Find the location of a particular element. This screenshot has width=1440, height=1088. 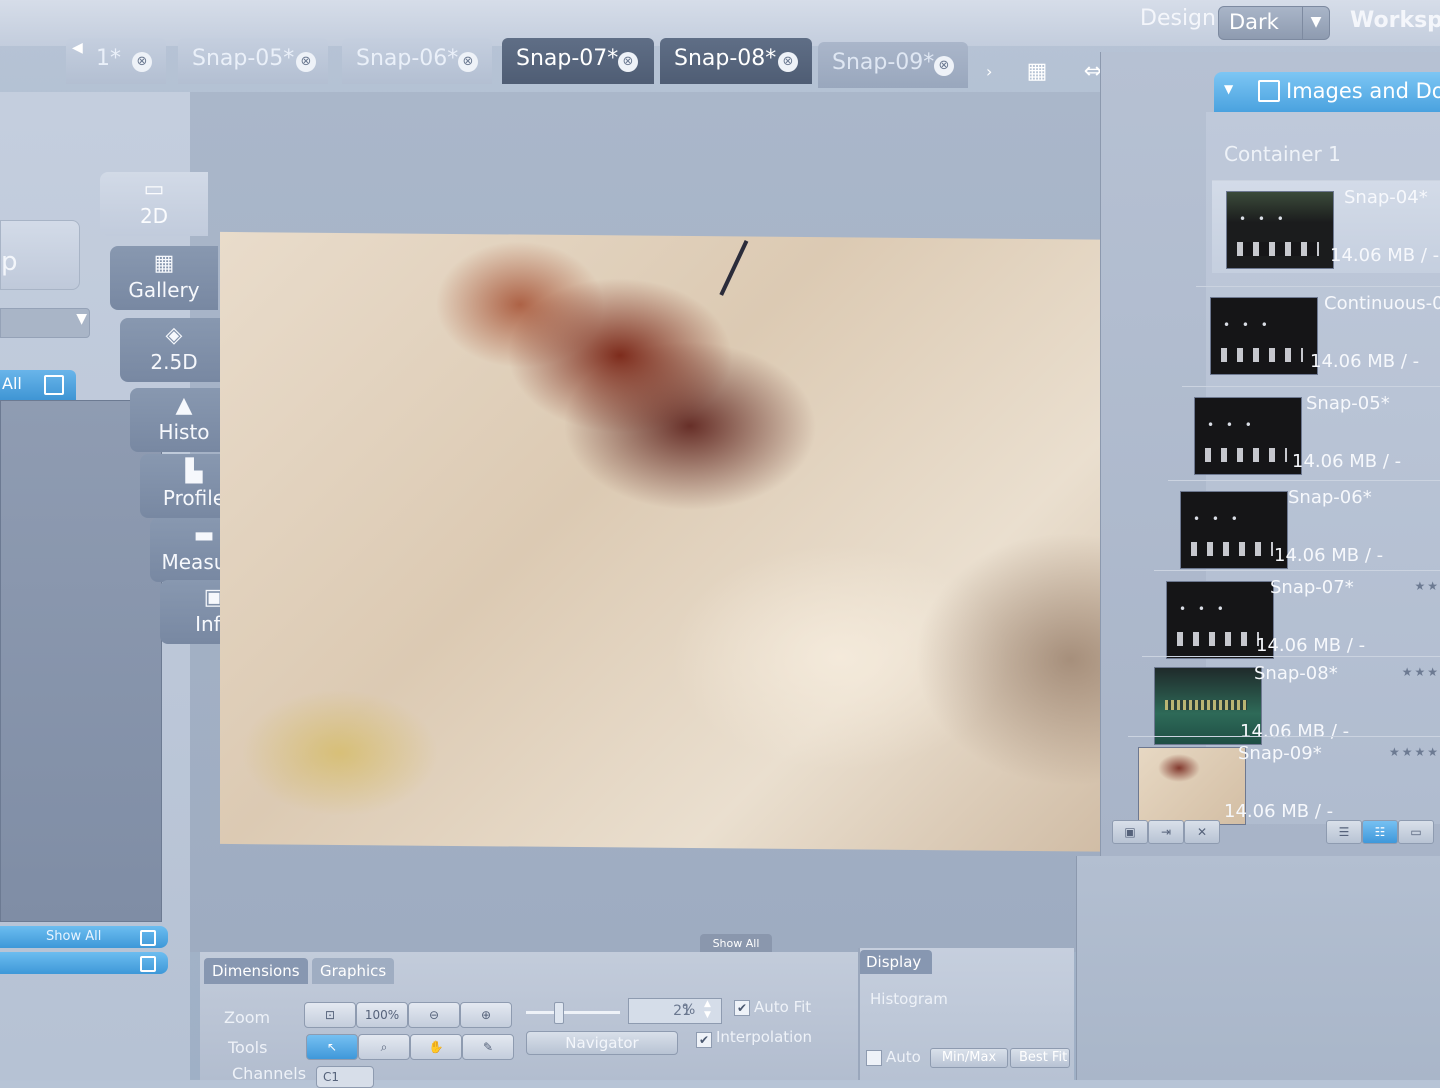

document-item: • • • Continuous-0 14.06 MB / - is located at coordinates (1318, 332).